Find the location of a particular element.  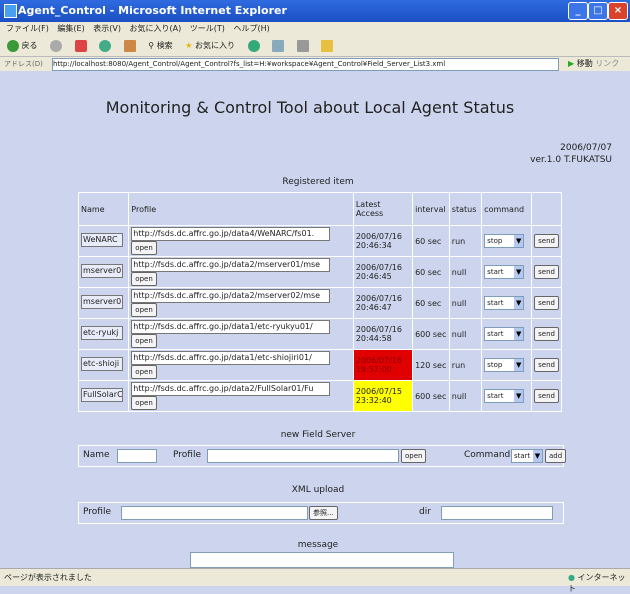

menu-tools: ツール(T) is located at coordinates (207, 28).